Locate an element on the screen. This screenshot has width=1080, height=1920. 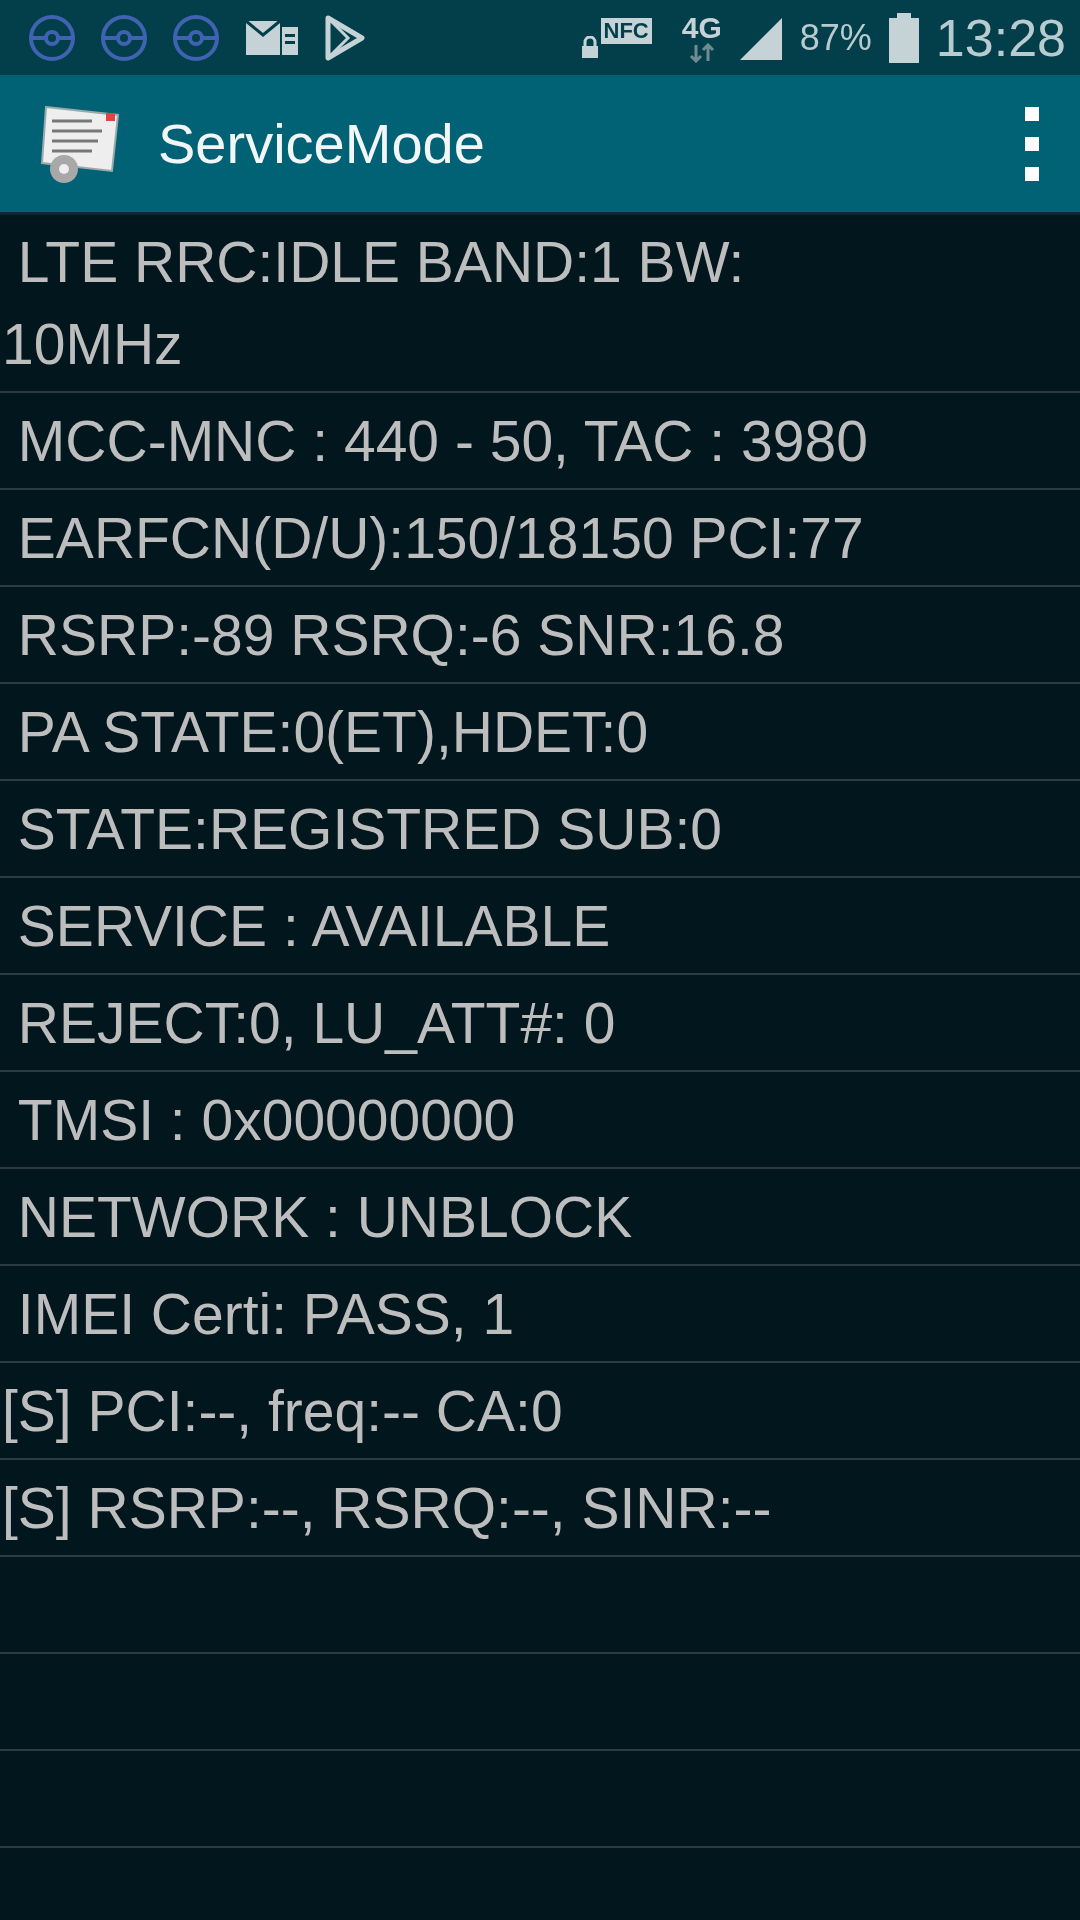
network-type: 4G is located at coordinates (701, 27).